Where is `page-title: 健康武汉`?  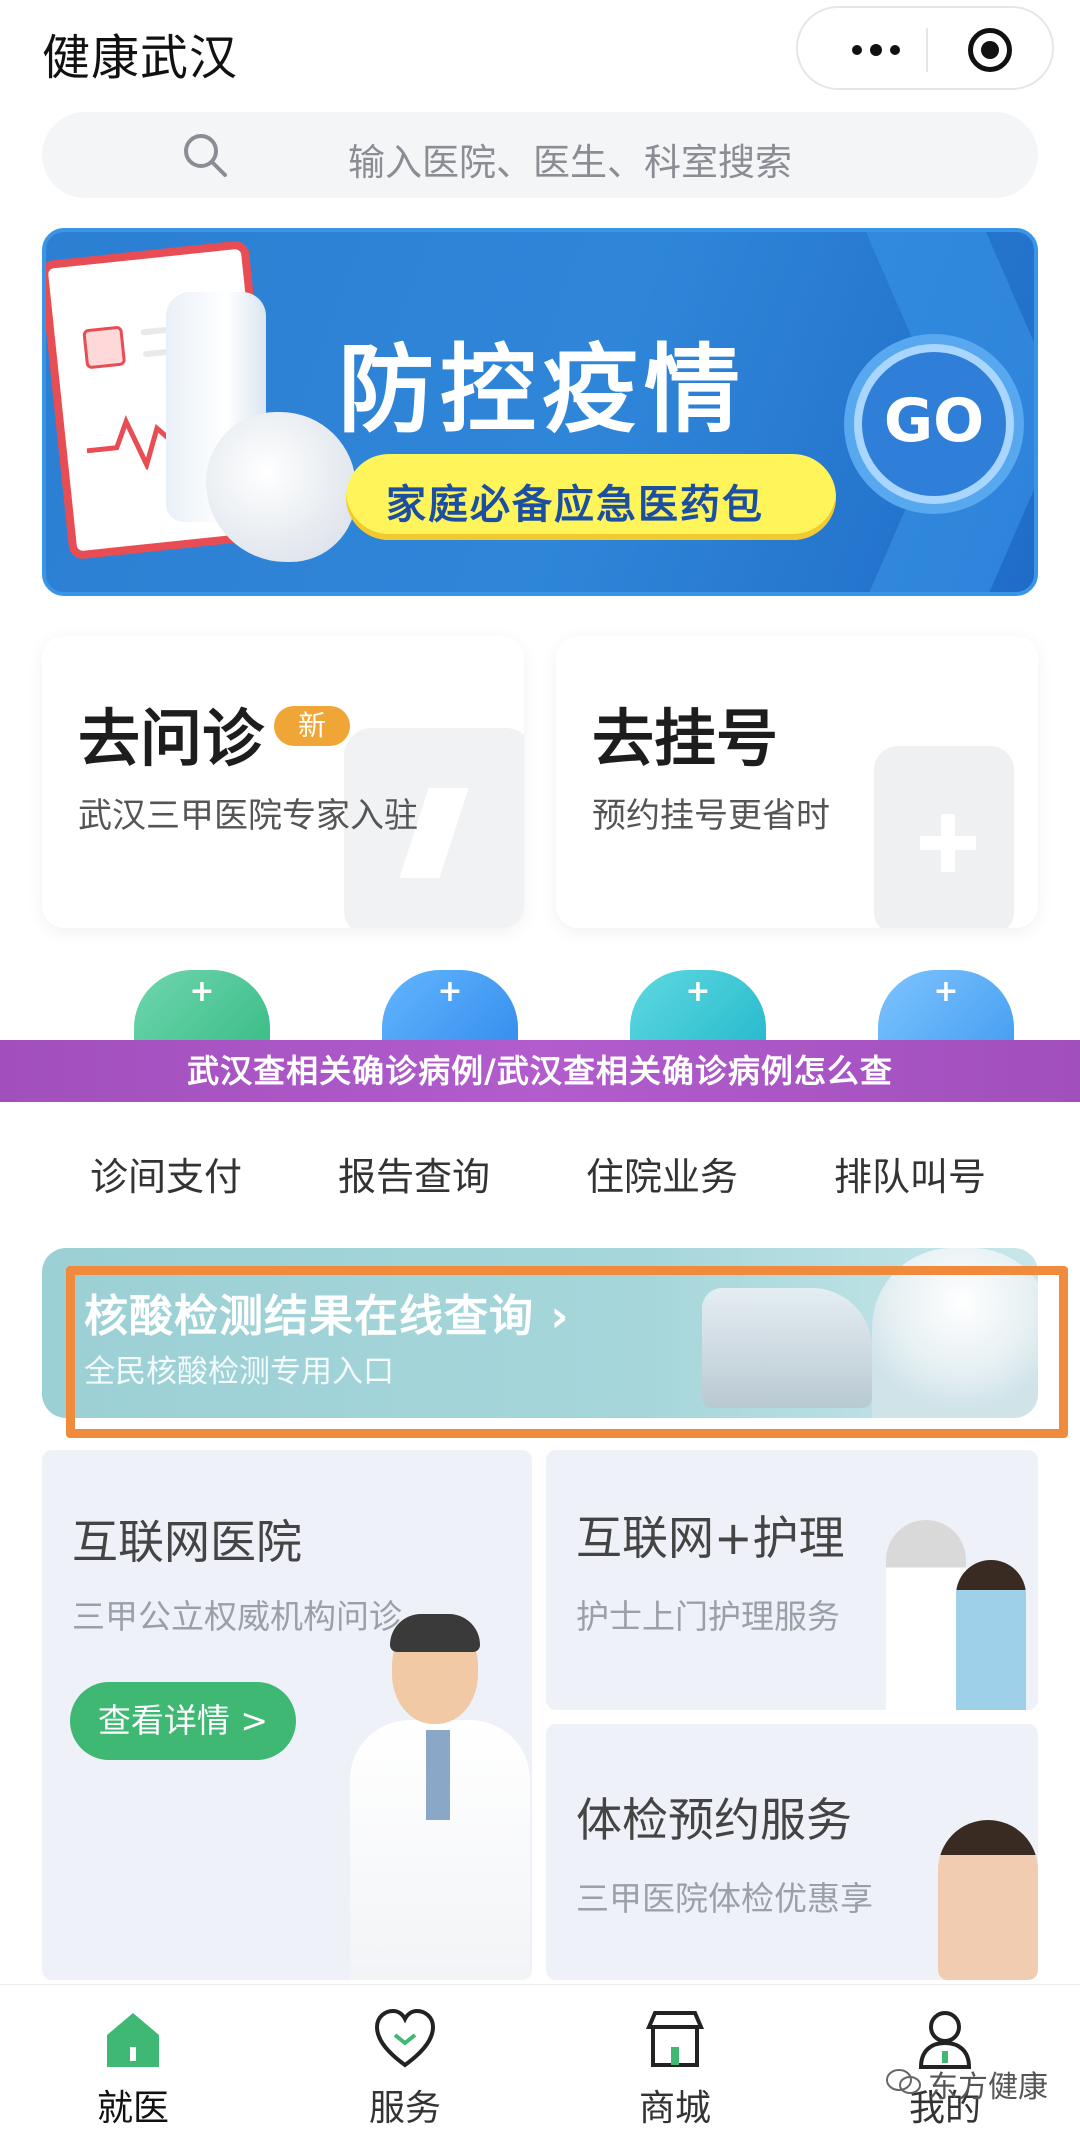 page-title: 健康武汉 is located at coordinates (140, 58).